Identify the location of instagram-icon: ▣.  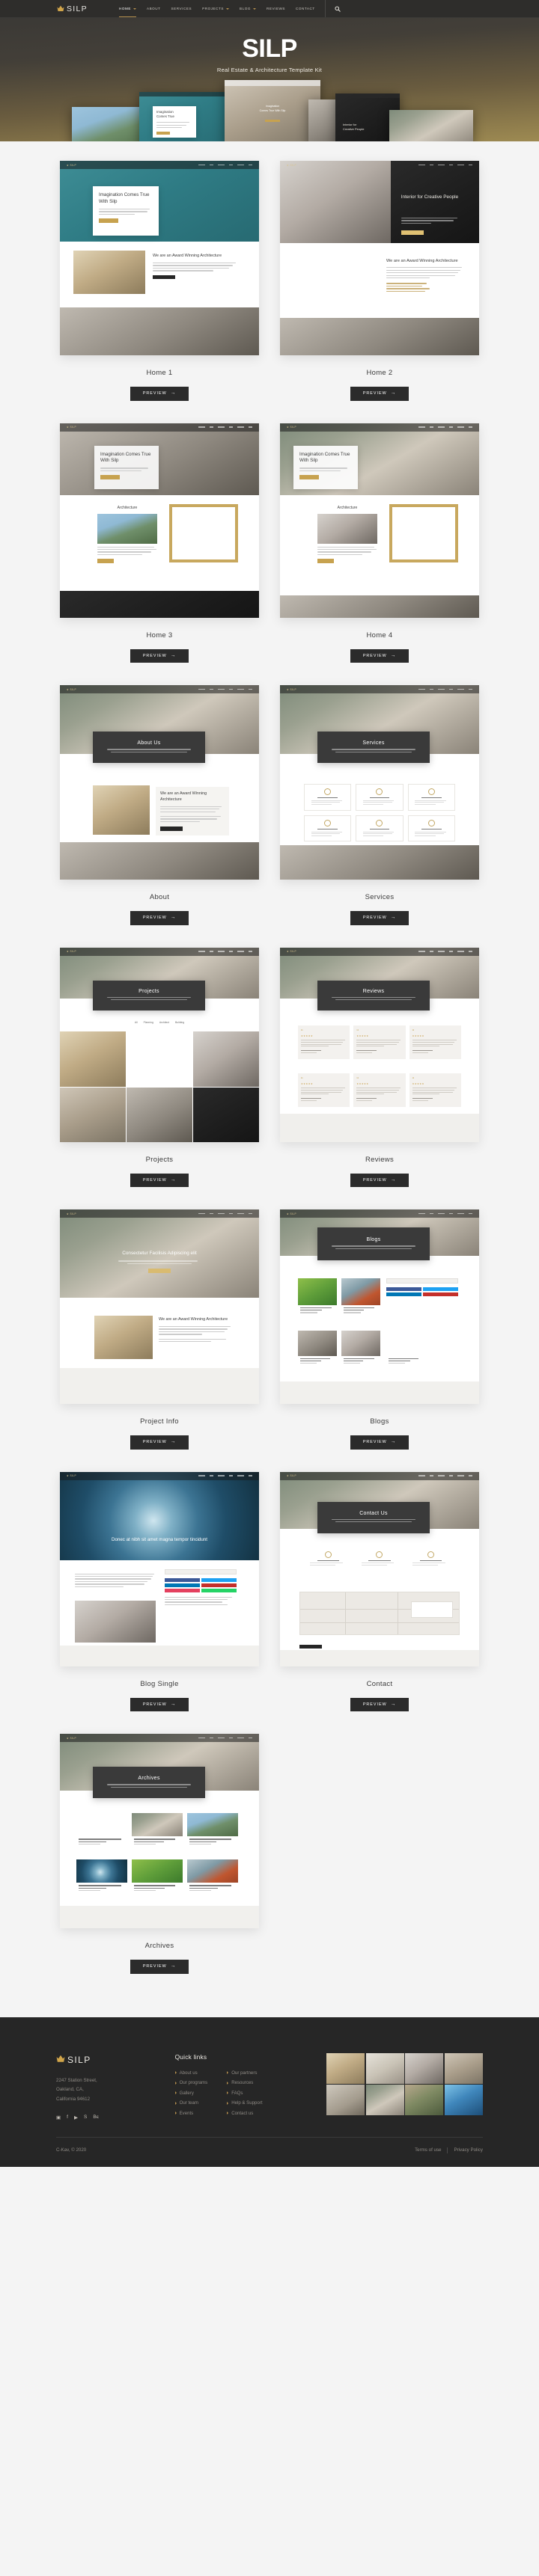
(58, 2117).